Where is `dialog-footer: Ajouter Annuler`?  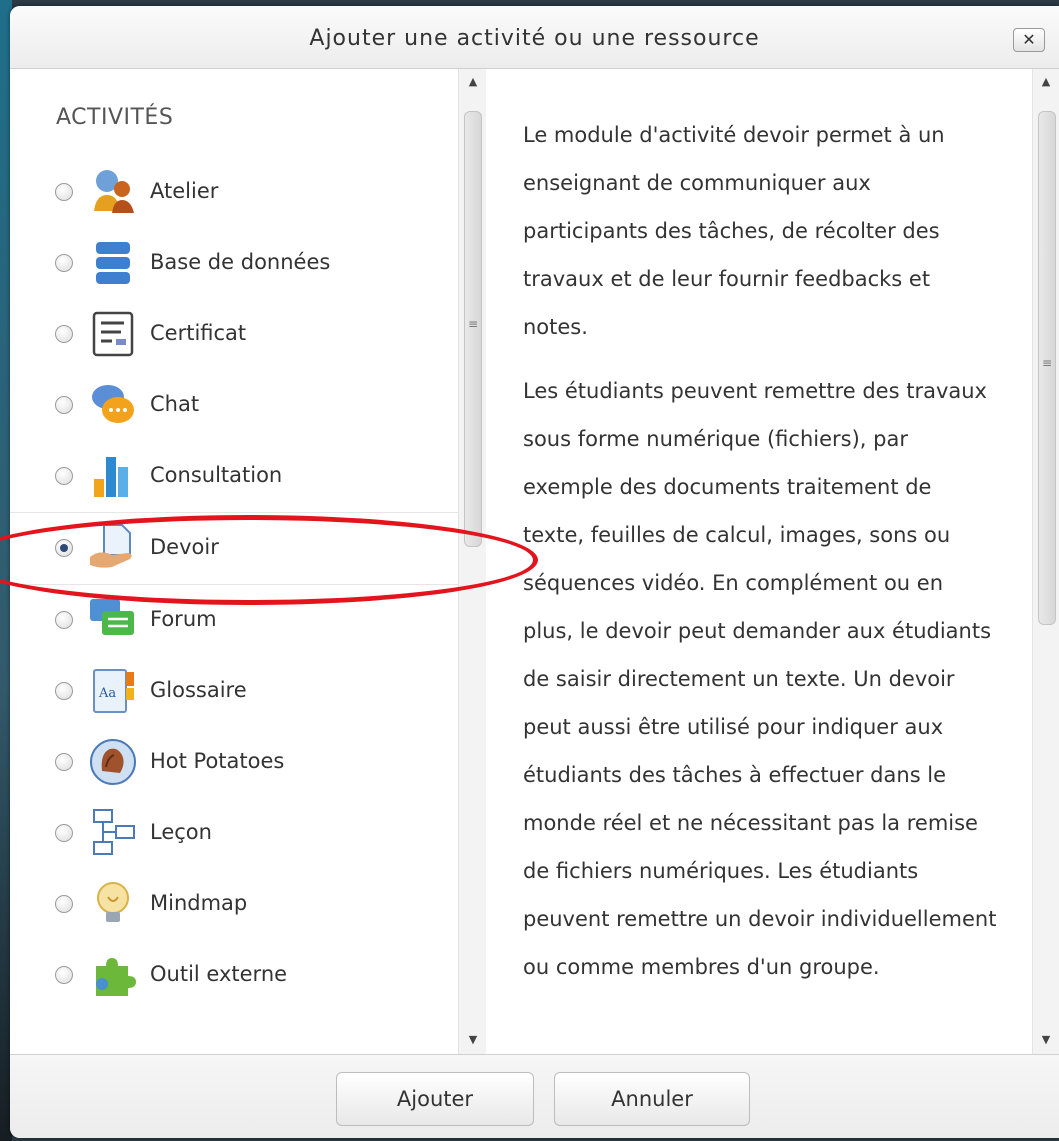
dialog-footer: Ajouter Annuler is located at coordinates (534, 1096).